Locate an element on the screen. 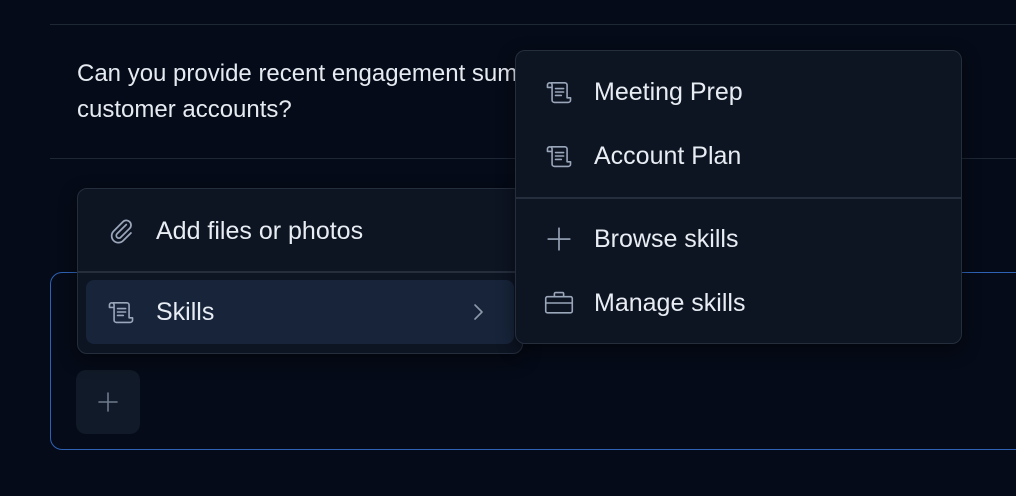 This screenshot has width=1016, height=496. attach-menu: Add files or photos Skills is located at coordinates (300, 271).